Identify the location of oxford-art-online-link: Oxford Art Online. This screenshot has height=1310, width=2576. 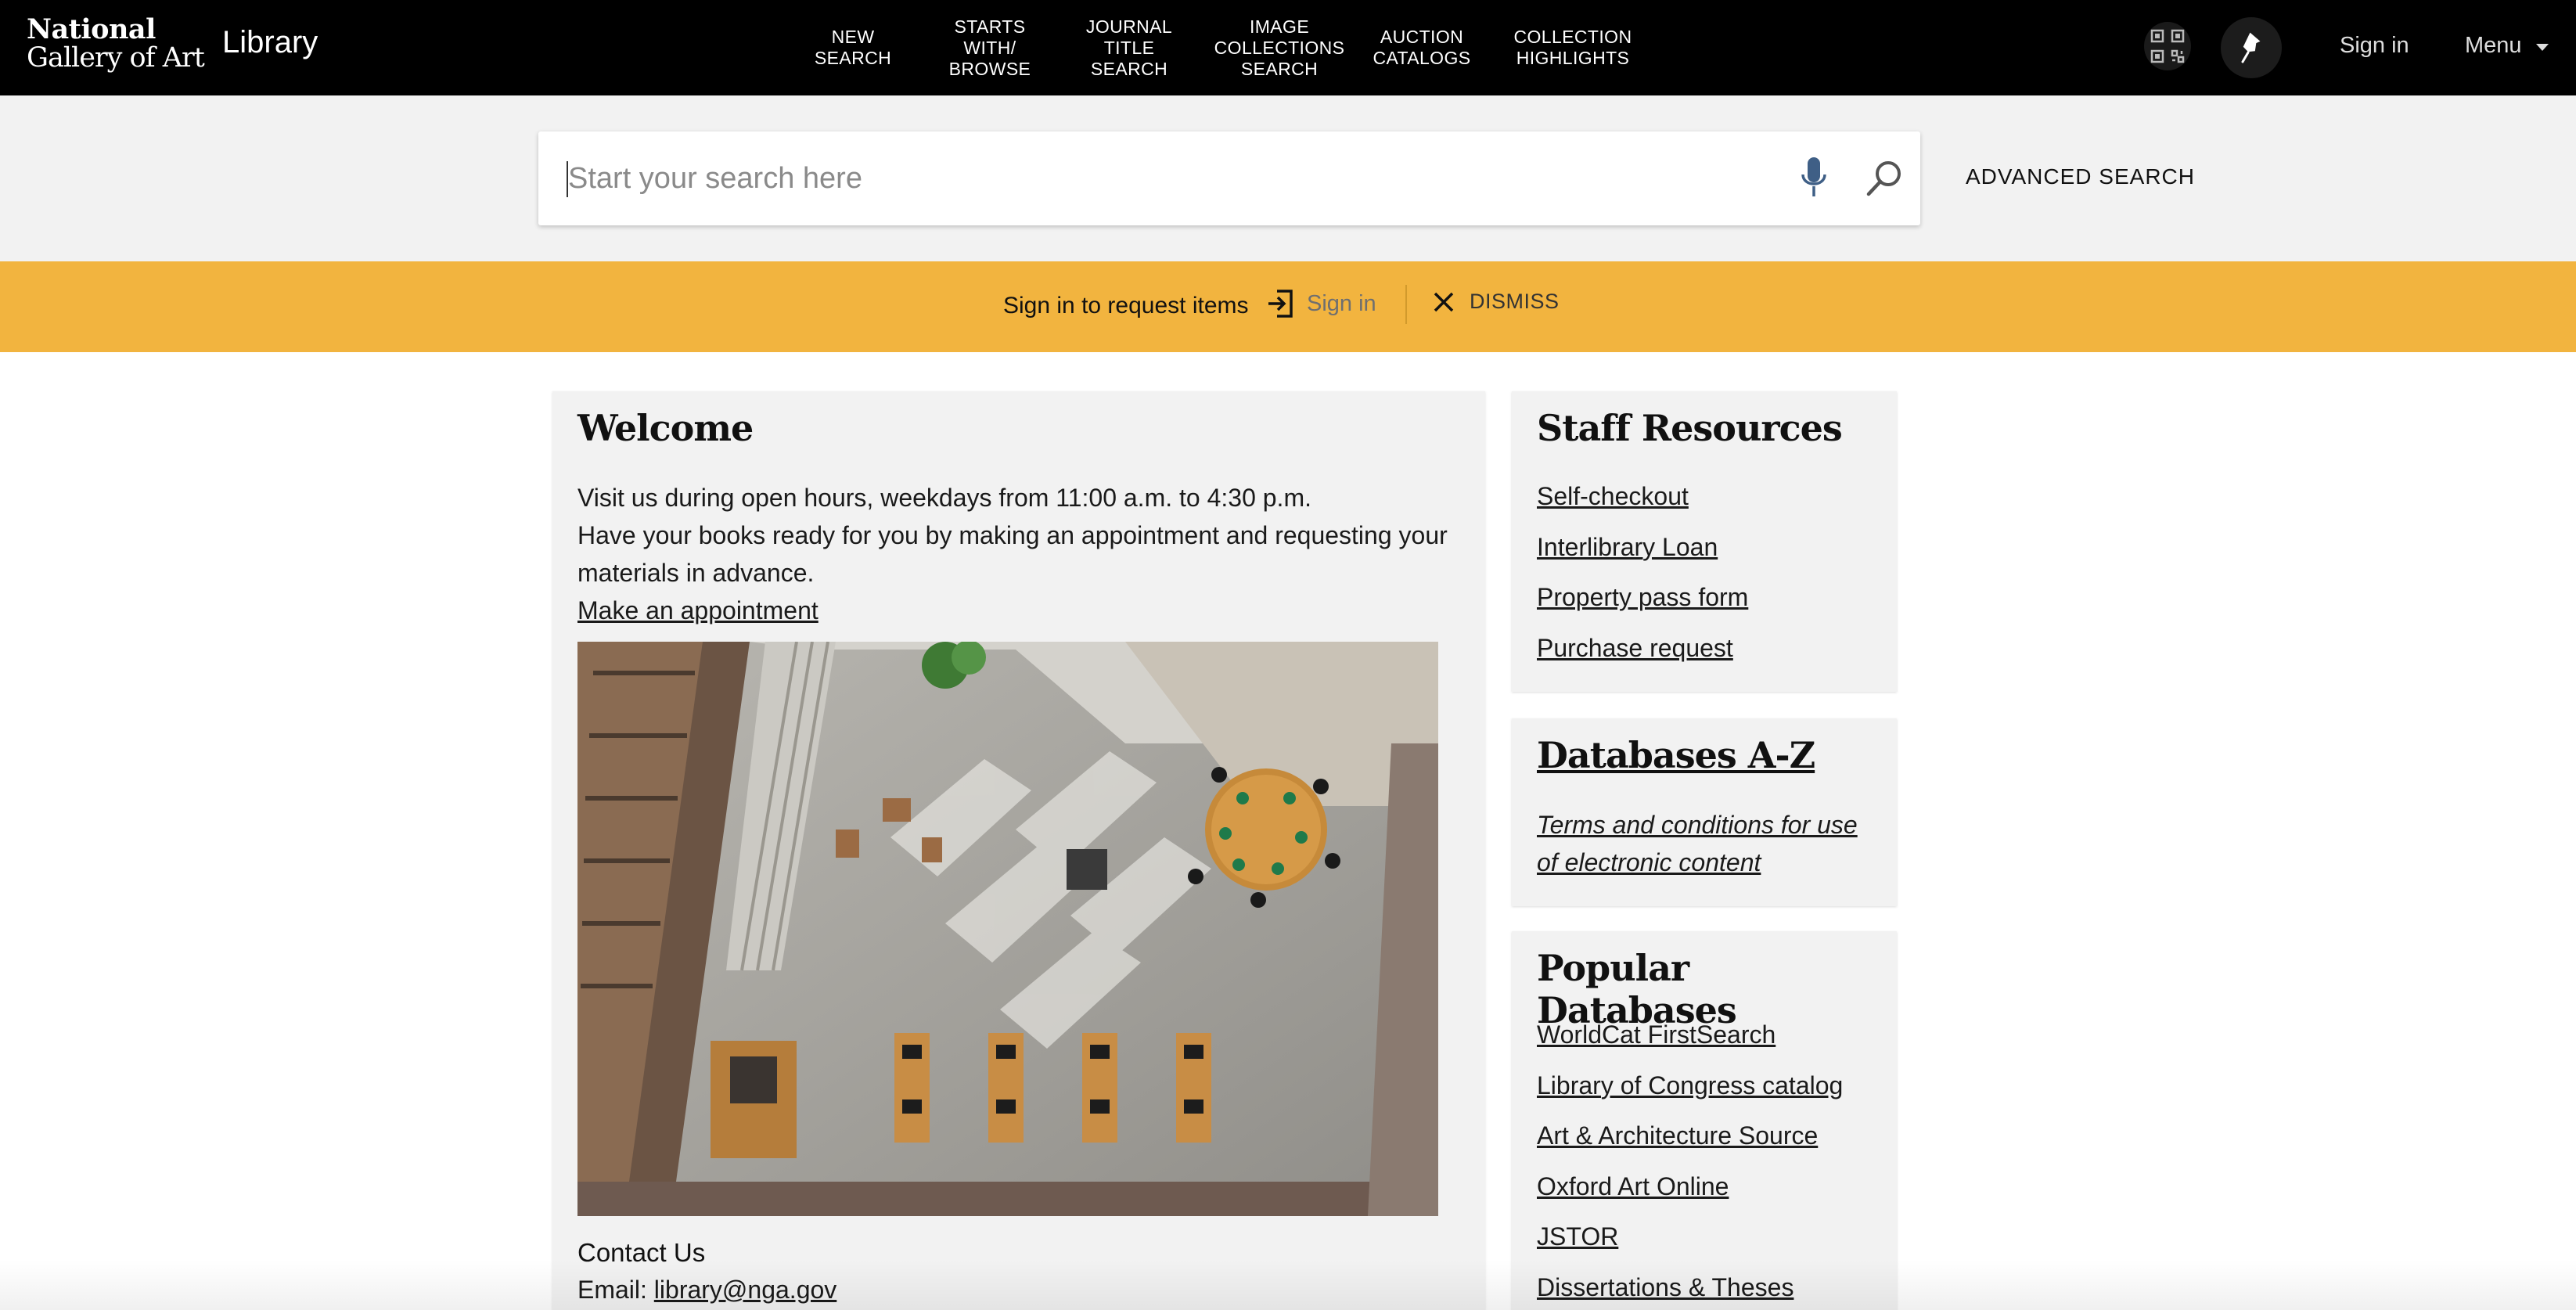
(1633, 1186).